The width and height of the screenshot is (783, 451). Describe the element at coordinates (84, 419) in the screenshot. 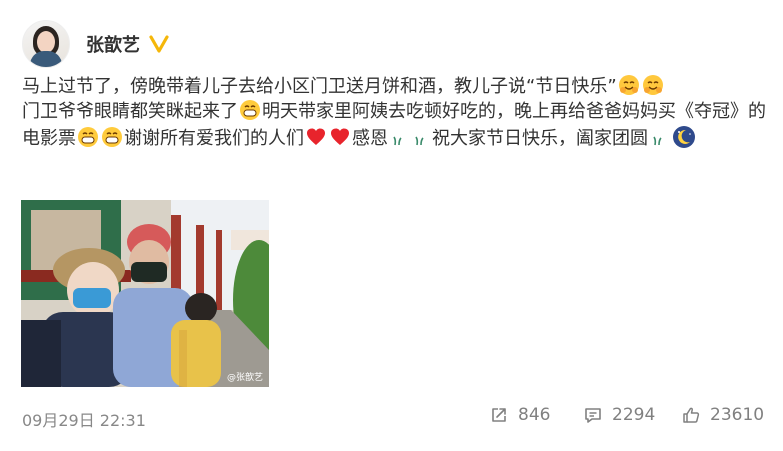

I see `post-timestamp: 09月29日 22:31` at that location.